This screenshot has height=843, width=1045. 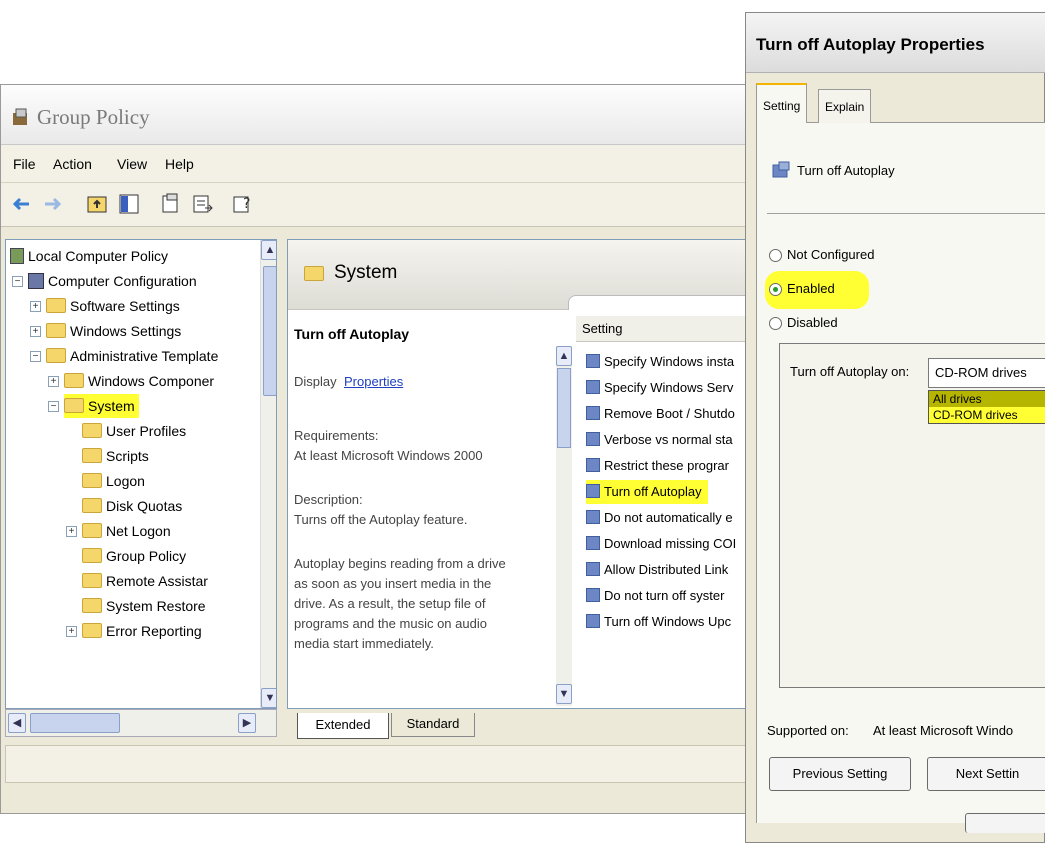 I want to click on show-hide-tree-icon, so click(x=129, y=204).